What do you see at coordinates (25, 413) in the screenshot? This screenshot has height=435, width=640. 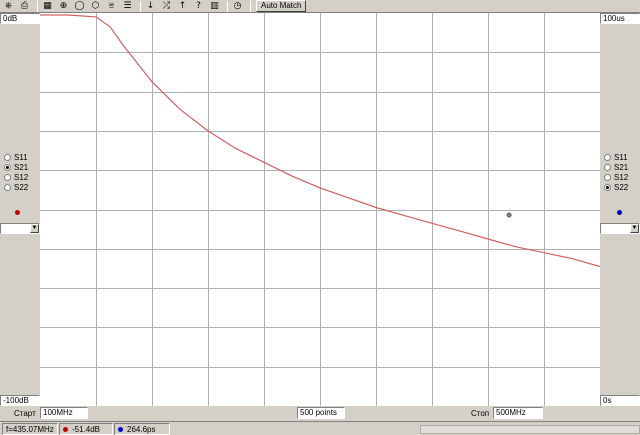 I see `start-label: Старт` at bounding box center [25, 413].